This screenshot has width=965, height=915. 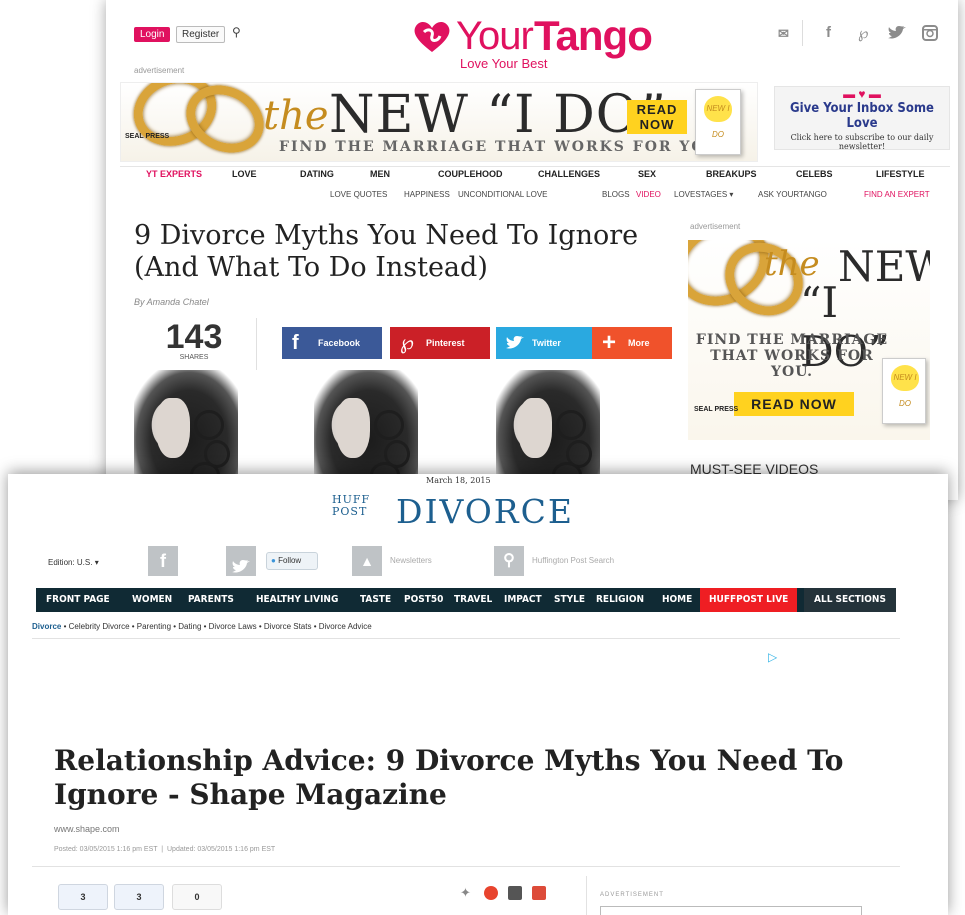 I want to click on crumb-divorce-advice: Divorce Advice, so click(x=345, y=626).